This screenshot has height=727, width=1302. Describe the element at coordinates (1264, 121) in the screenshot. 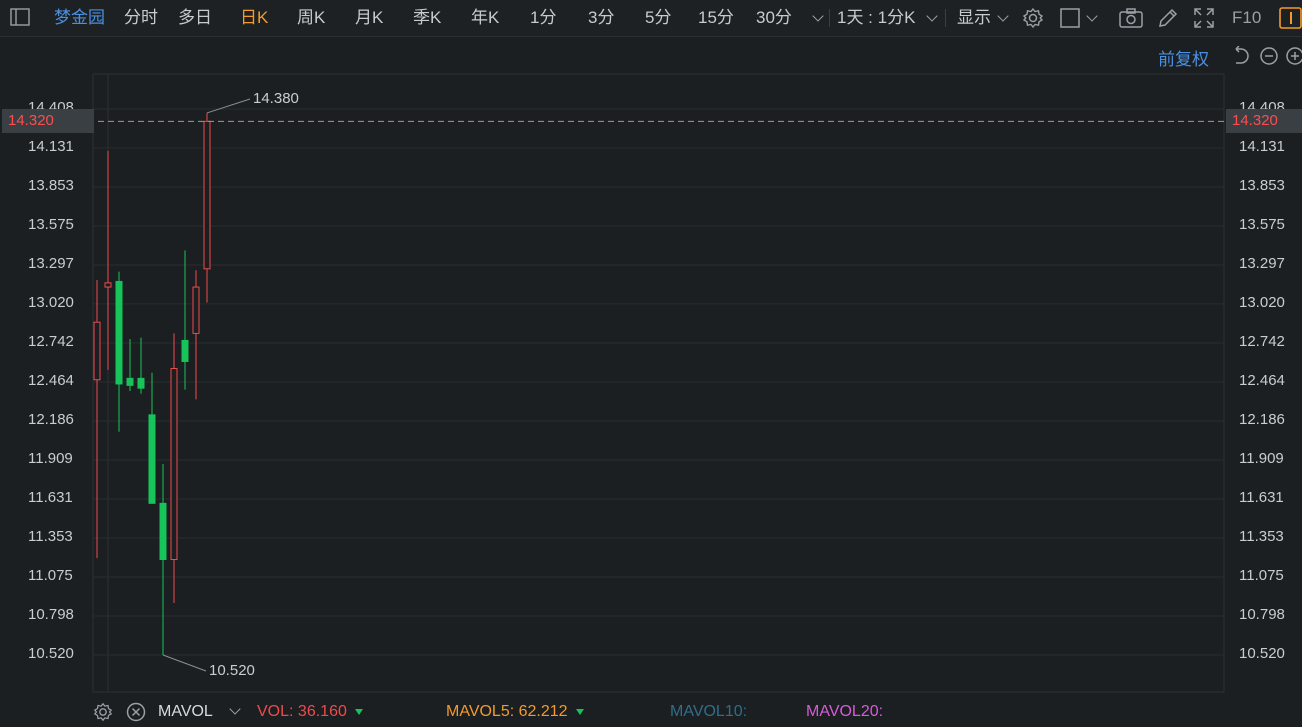

I see `current-price-tag-right: 14.320` at that location.